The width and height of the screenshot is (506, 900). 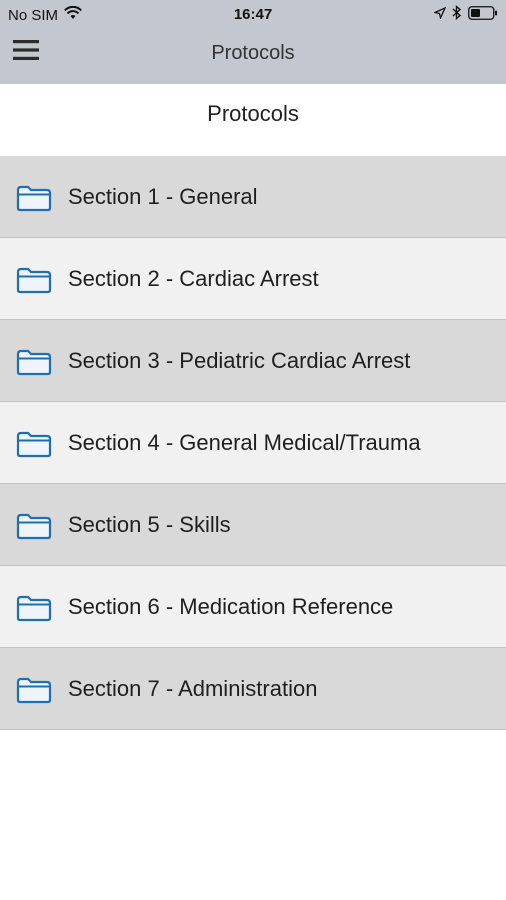 What do you see at coordinates (193, 688) in the screenshot?
I see `section-label: Section 7 - Administration` at bounding box center [193, 688].